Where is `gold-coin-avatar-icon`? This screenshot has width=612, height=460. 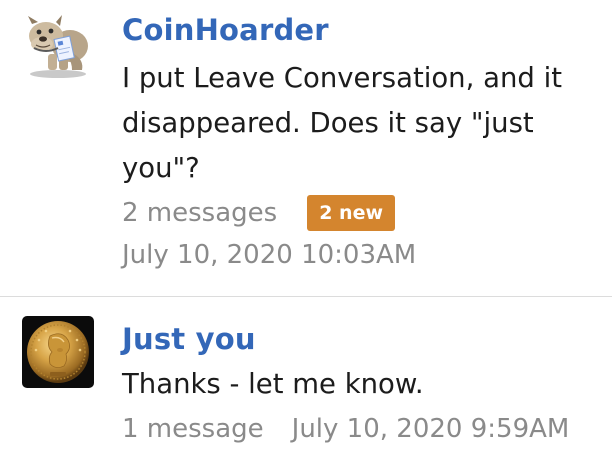
gold-coin-avatar-icon is located at coordinates (58, 352).